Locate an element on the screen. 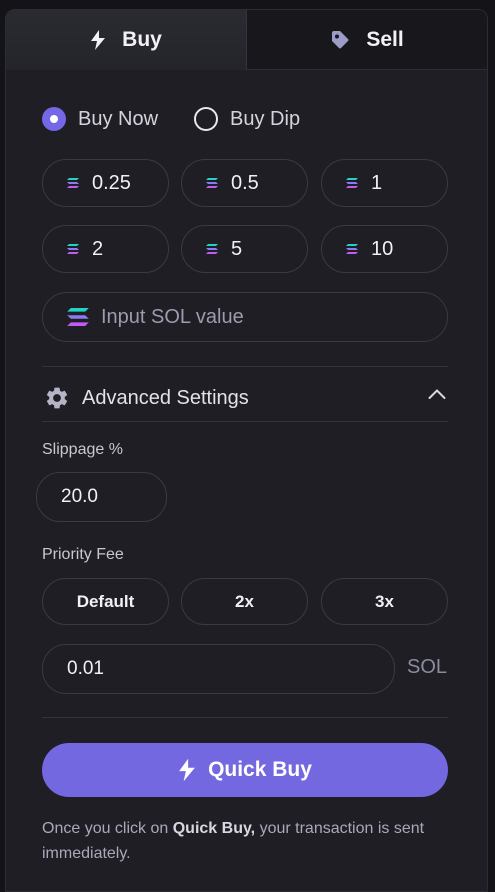 The image size is (495, 892). slippage-input: 20.0 is located at coordinates (101, 497).